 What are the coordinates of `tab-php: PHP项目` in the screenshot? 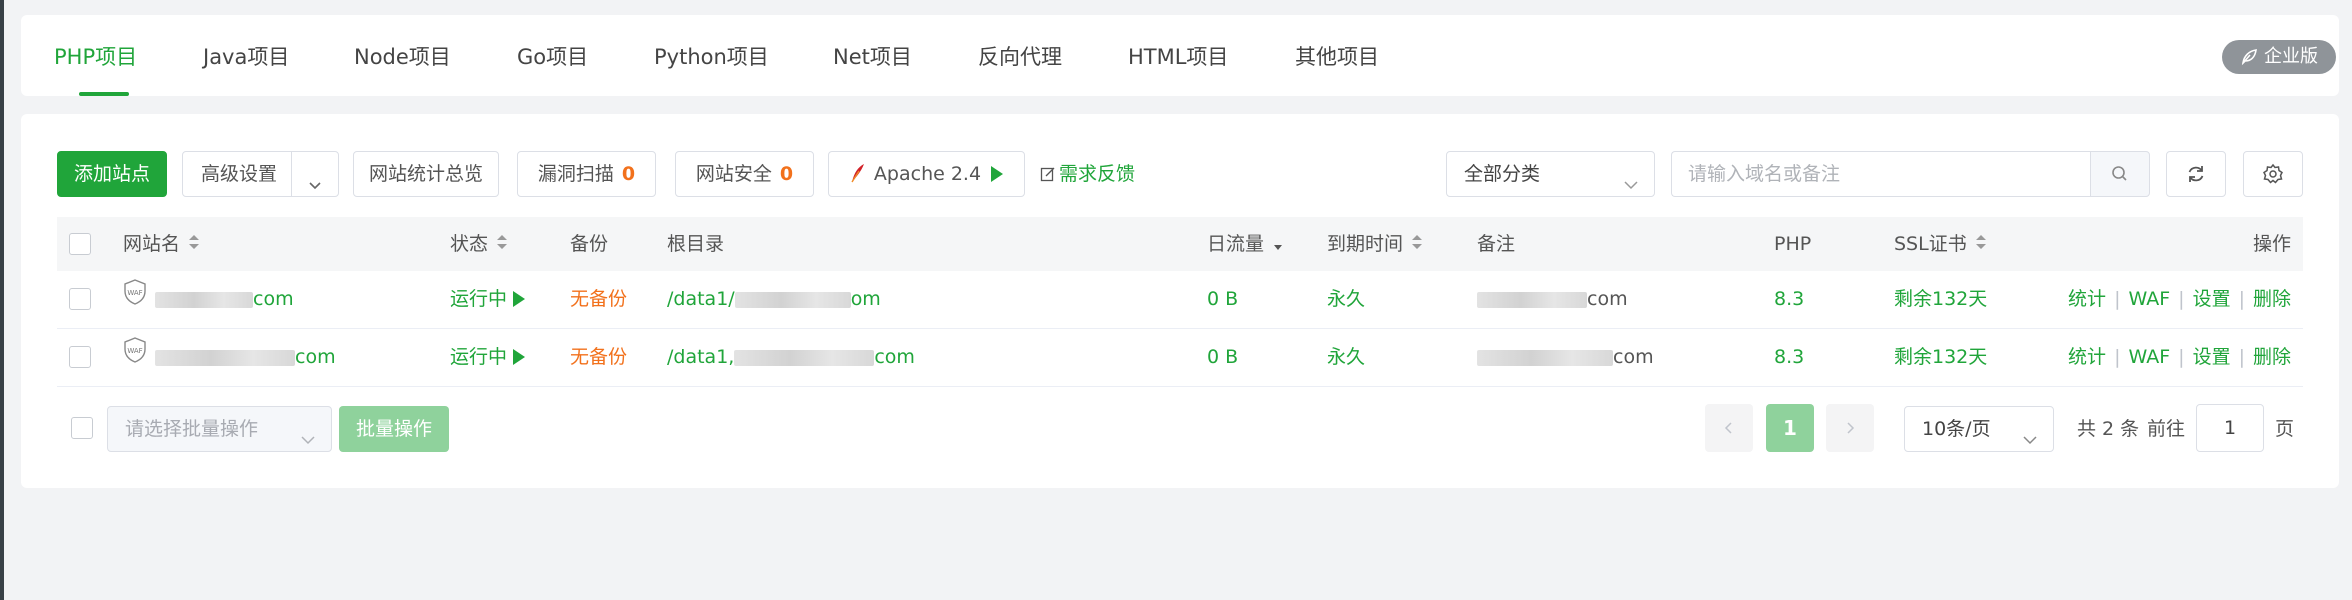 It's located at (95, 55).